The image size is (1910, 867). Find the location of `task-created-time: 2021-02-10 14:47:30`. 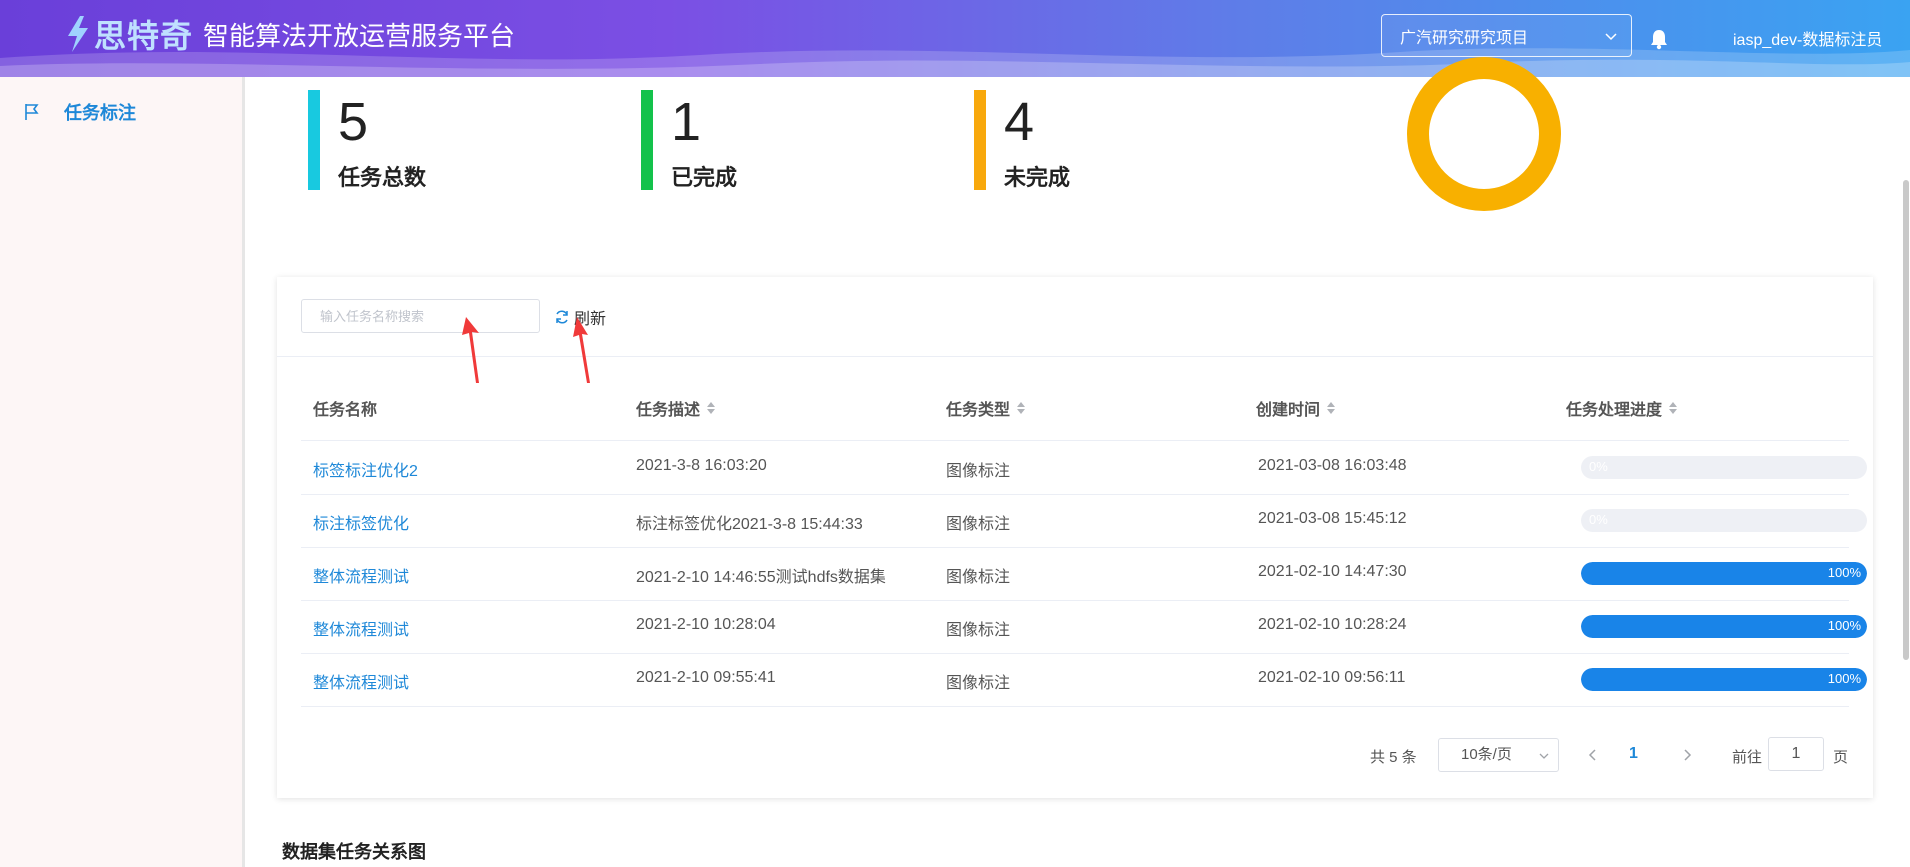

task-created-time: 2021-02-10 14:47:30 is located at coordinates (1332, 571).